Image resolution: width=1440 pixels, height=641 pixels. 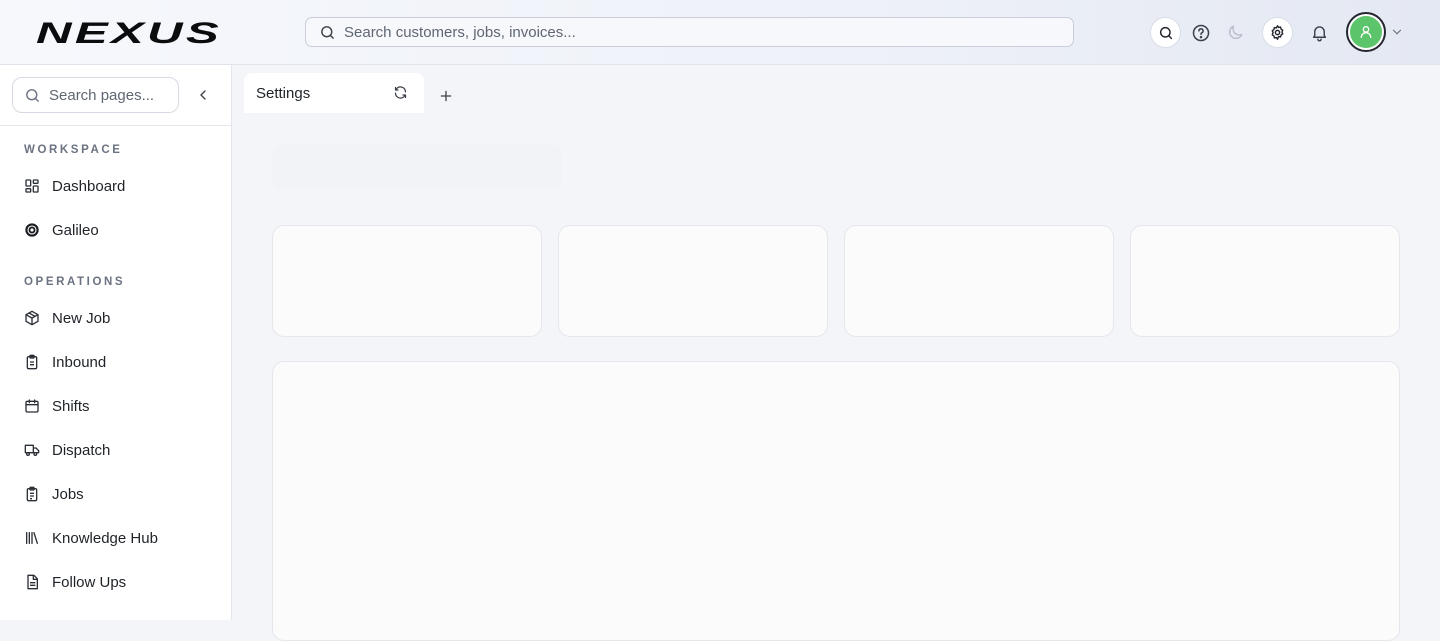 I want to click on user-icon, so click(x=1366, y=32).